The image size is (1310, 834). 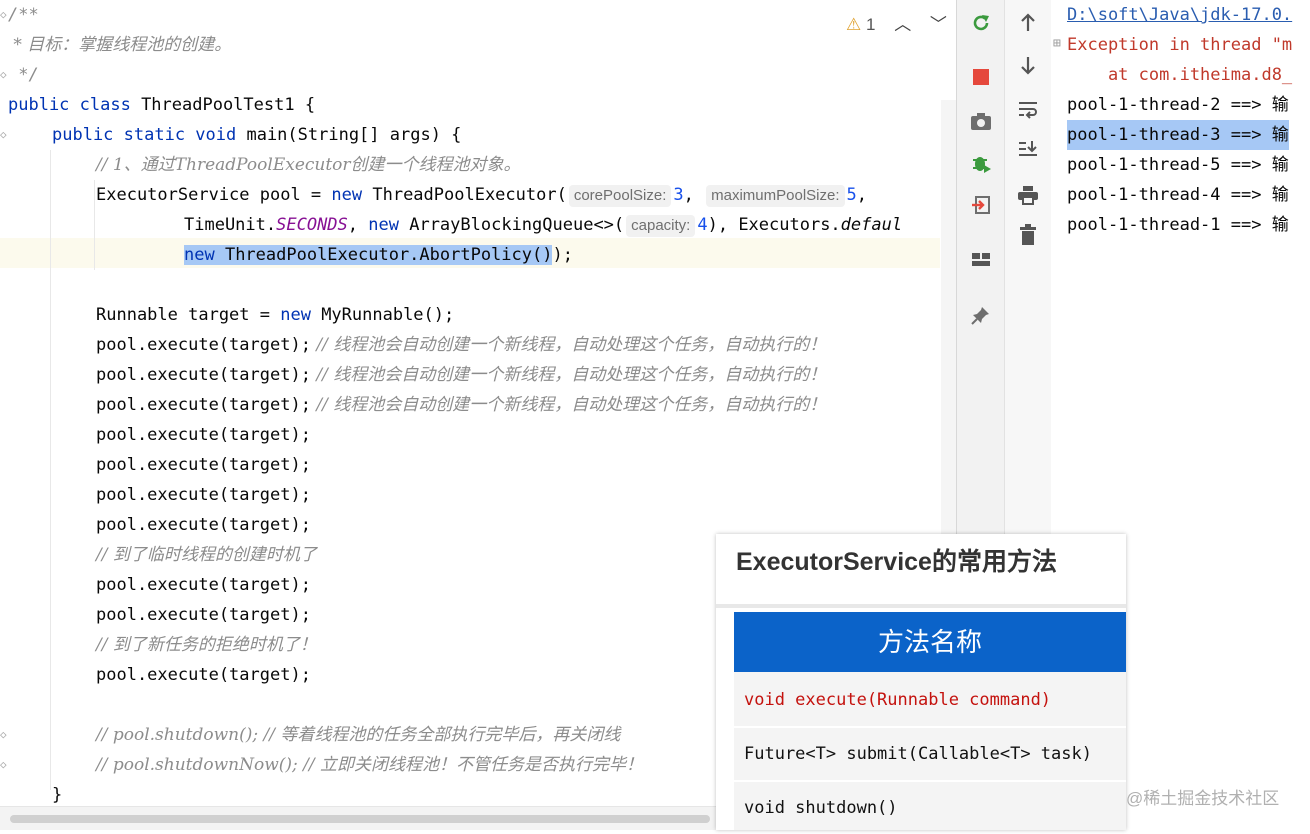 I want to click on layout-icon, so click(x=981, y=259).